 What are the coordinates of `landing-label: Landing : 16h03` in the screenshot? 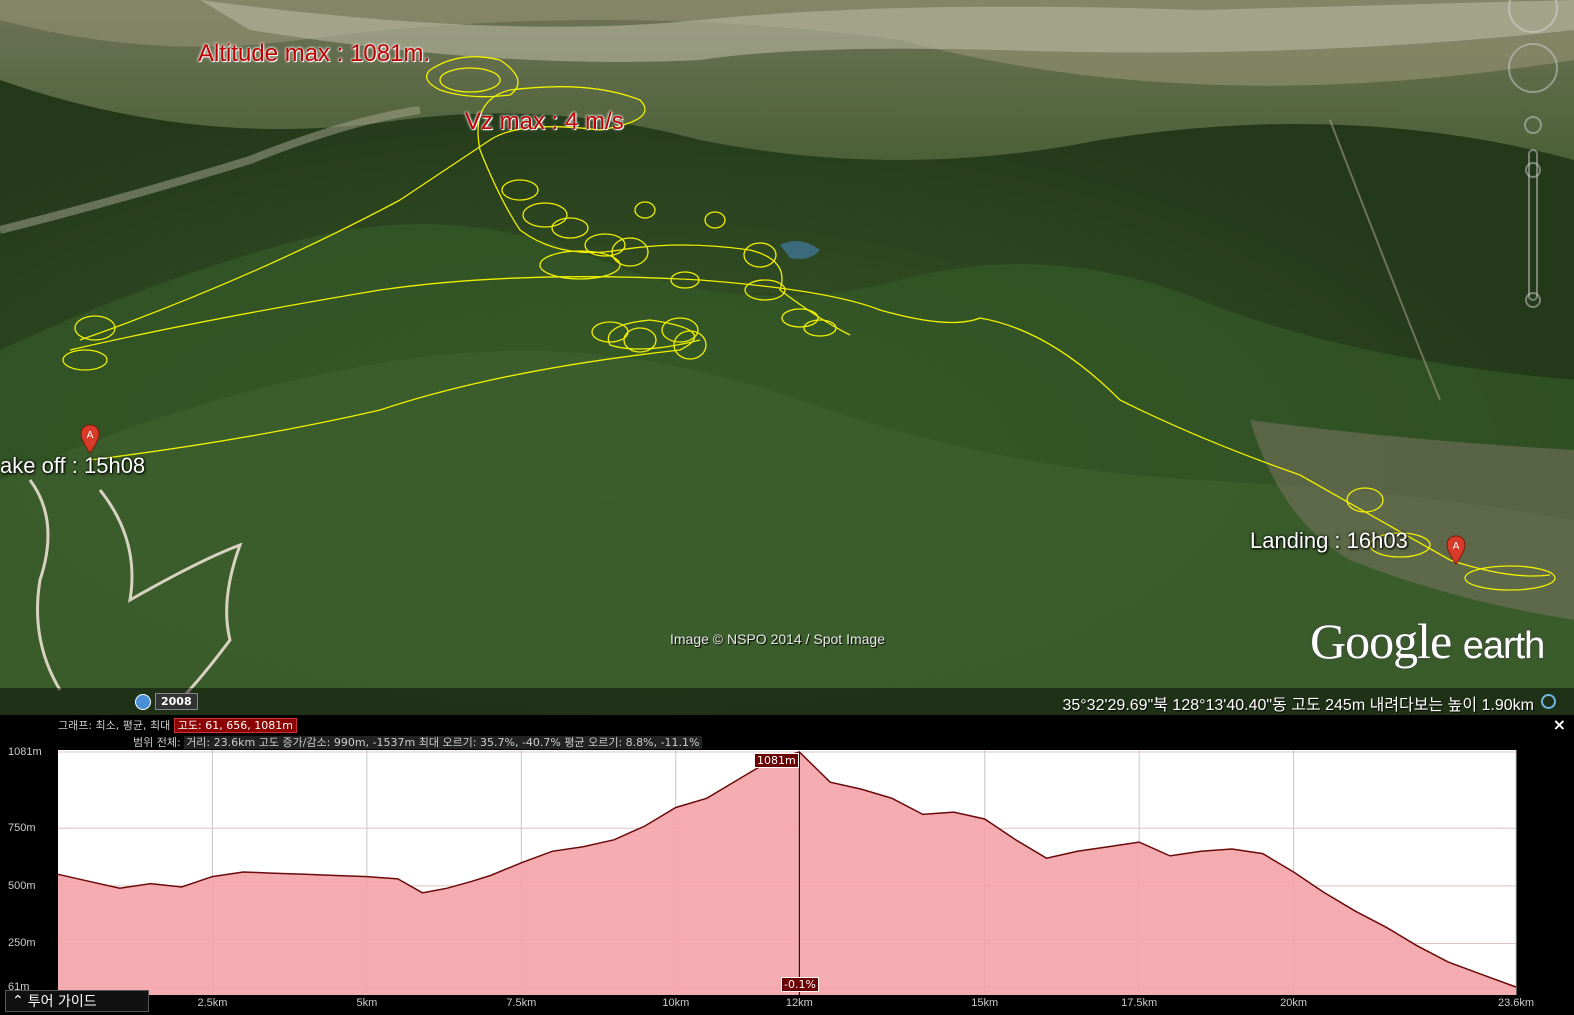 It's located at (1329, 540).